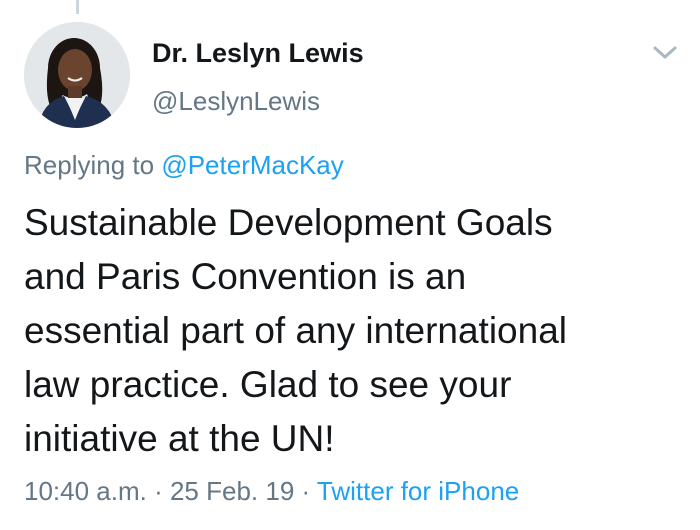 This screenshot has width=700, height=530. Describe the element at coordinates (258, 53) in the screenshot. I see `author-display-name: Dr. Leslyn Lewis` at that location.